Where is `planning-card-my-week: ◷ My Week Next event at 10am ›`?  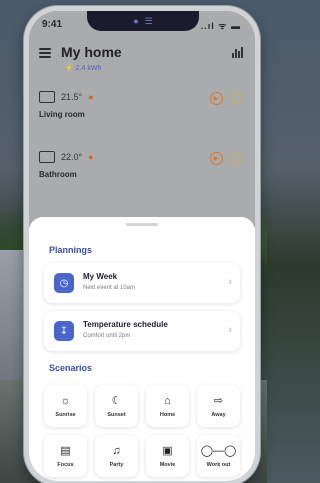
planning-card-my-week: ◷ My Week Next event at 10am › is located at coordinates (142, 283).